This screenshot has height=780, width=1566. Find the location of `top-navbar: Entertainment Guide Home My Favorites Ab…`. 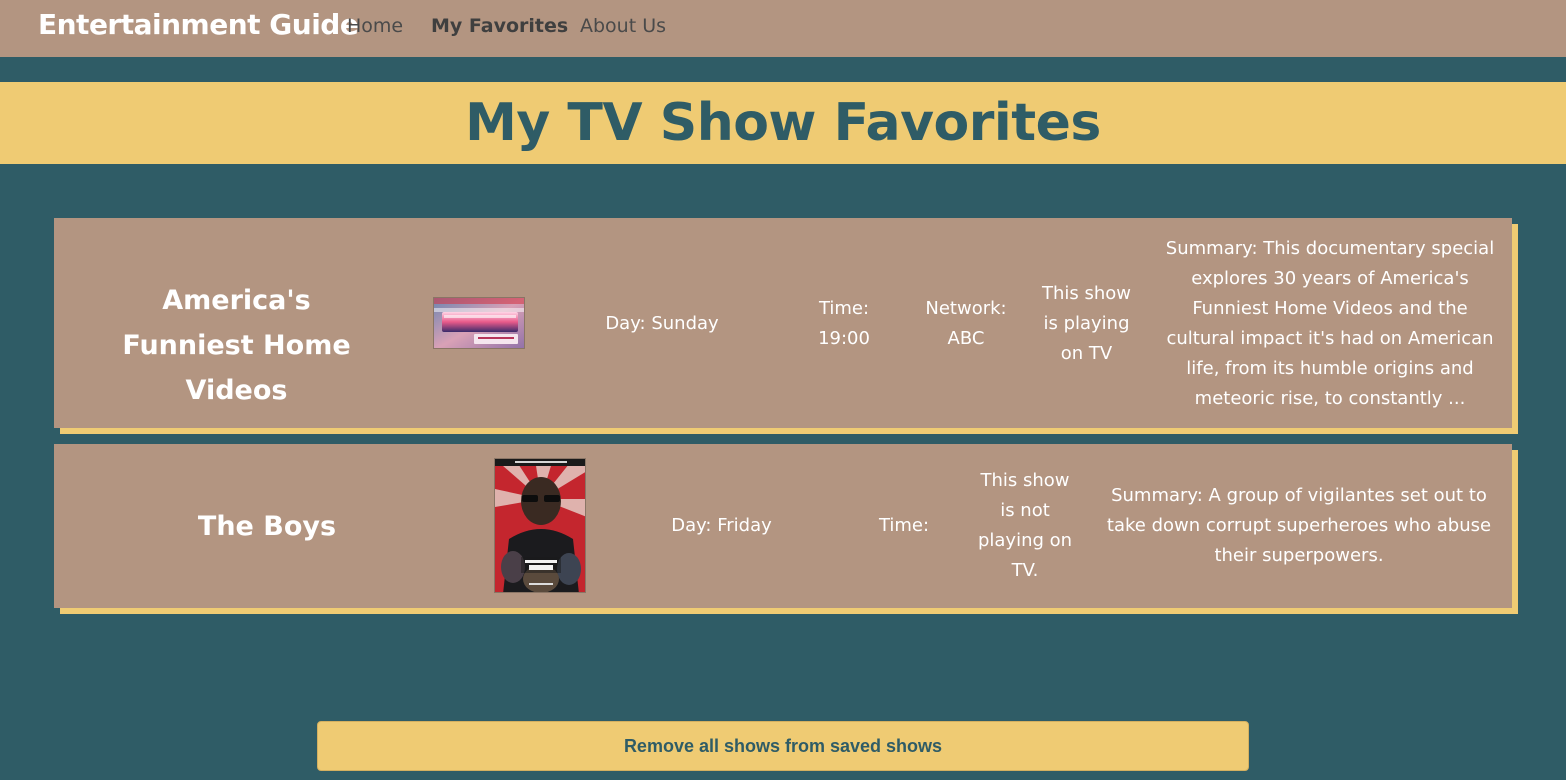

top-navbar: Entertainment Guide Home My Favorites Ab… is located at coordinates (783, 28).